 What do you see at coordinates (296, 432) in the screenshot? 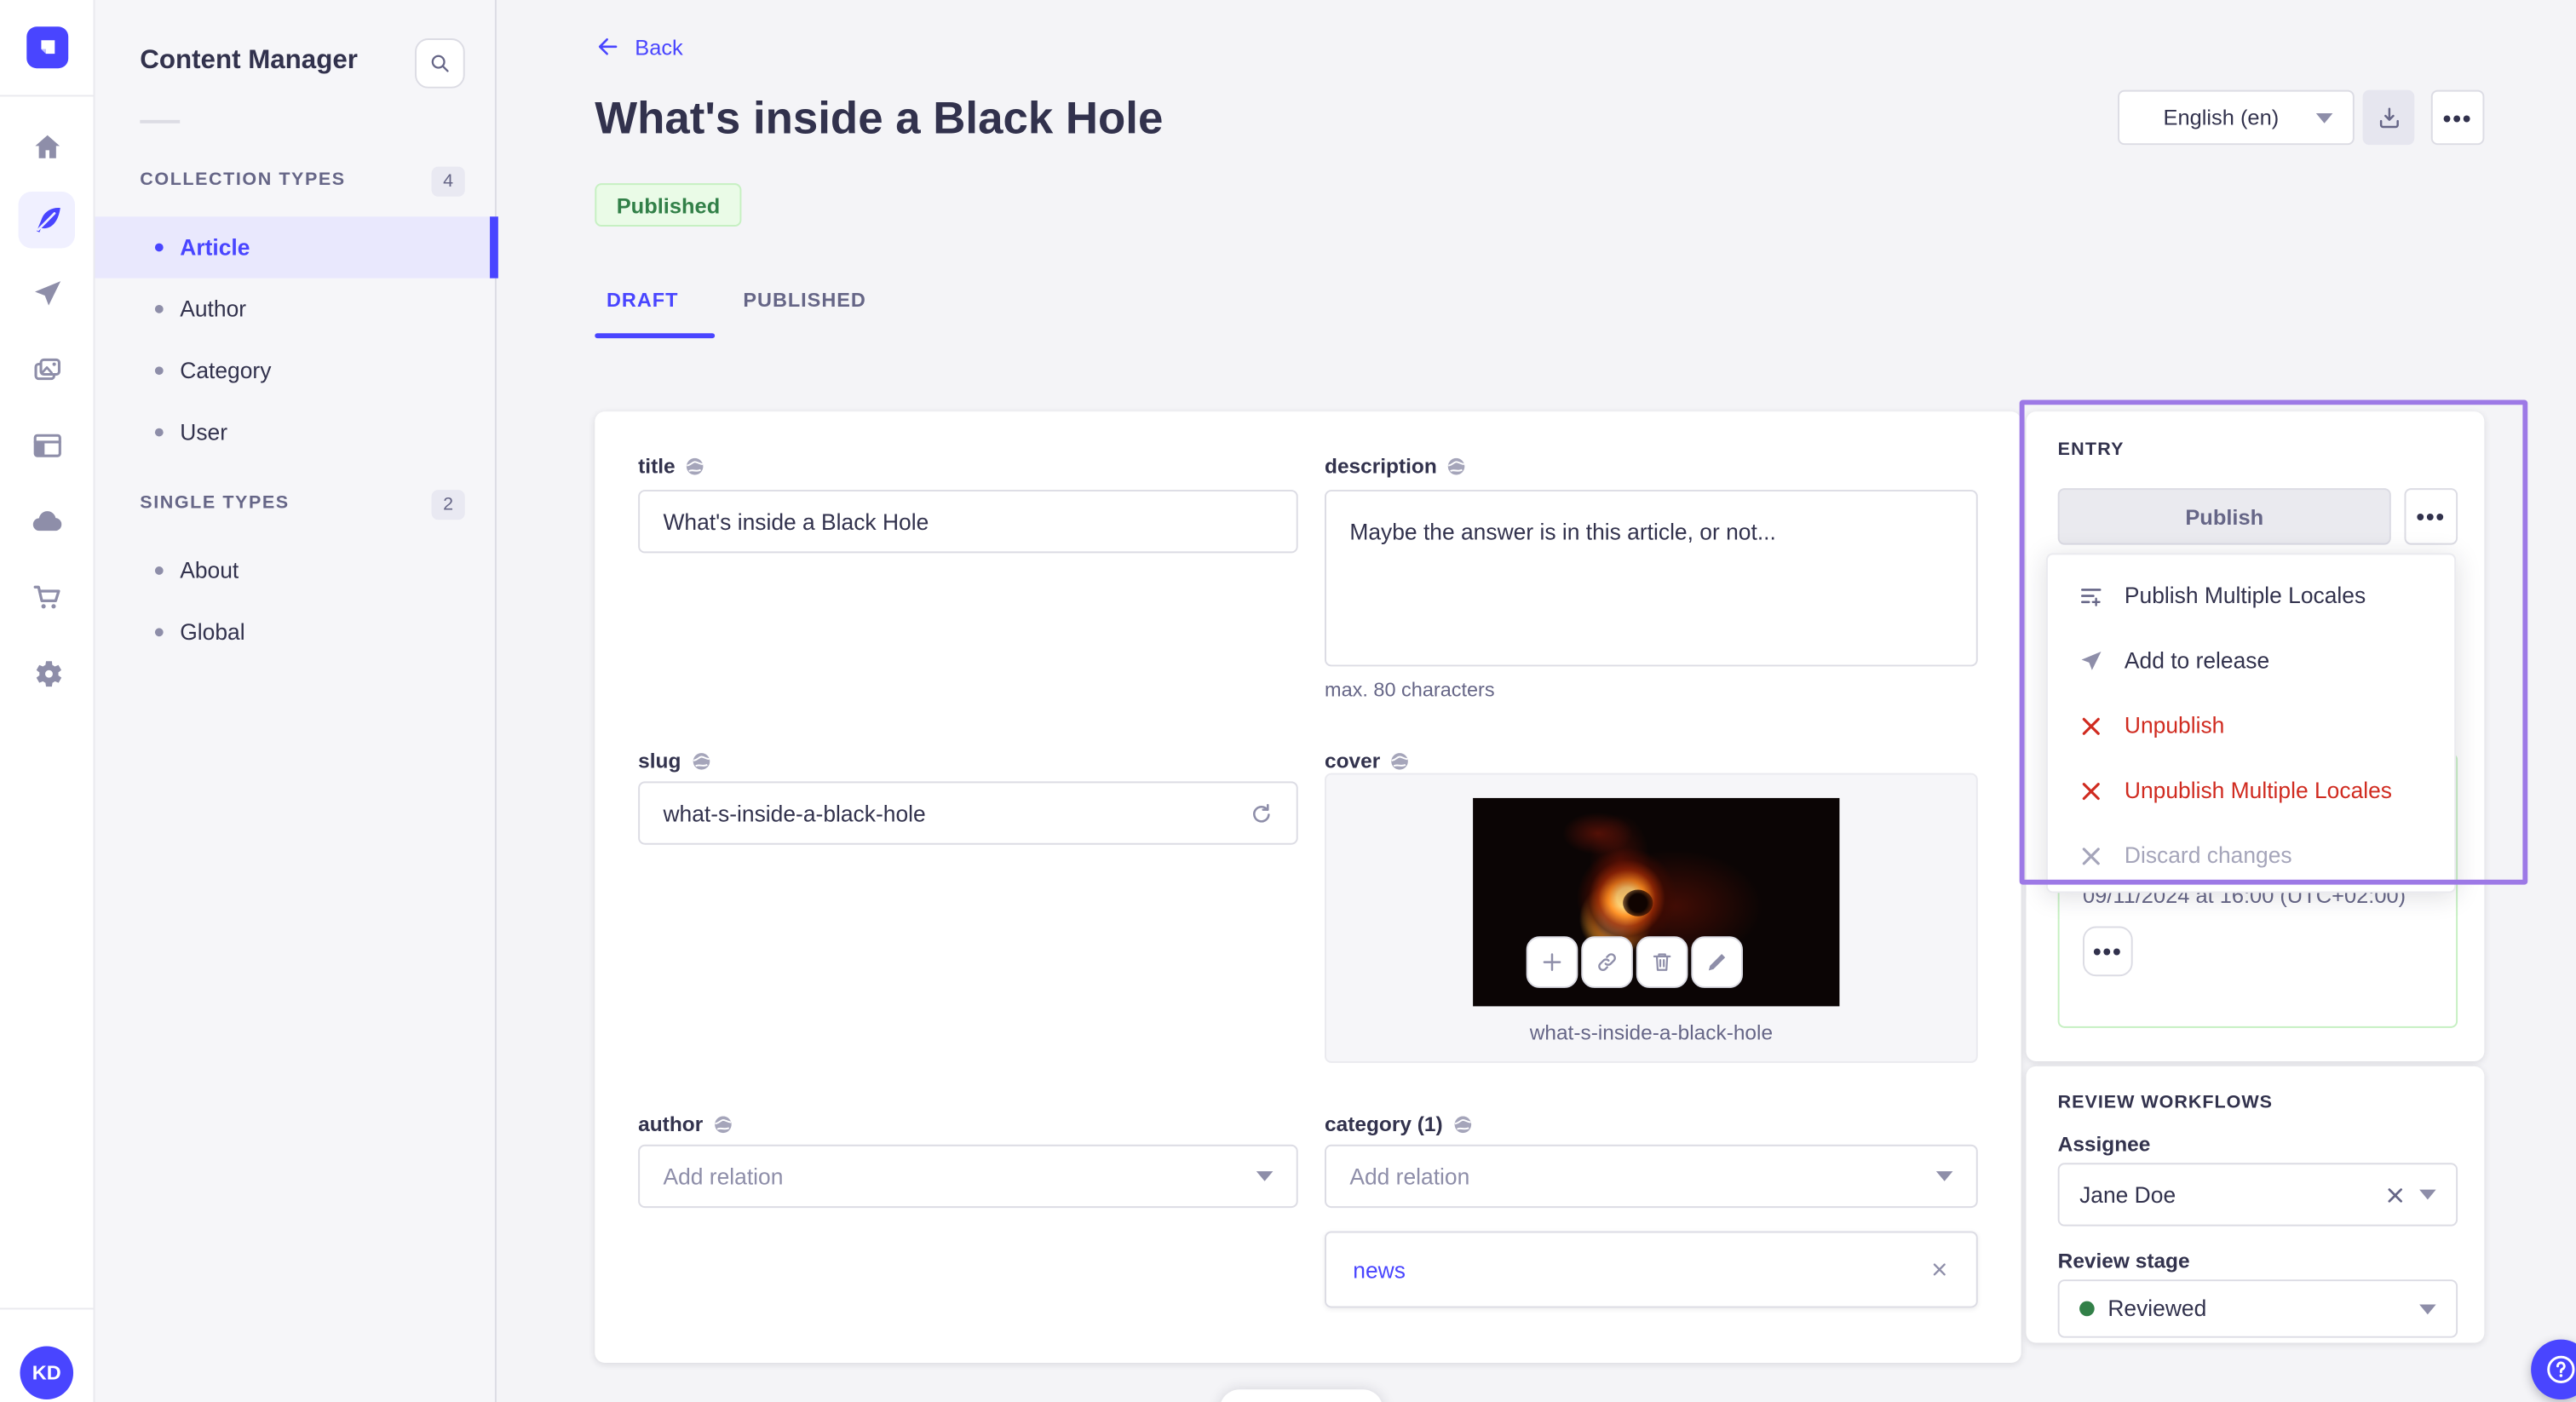
I see `sidebar-item-user: User` at bounding box center [296, 432].